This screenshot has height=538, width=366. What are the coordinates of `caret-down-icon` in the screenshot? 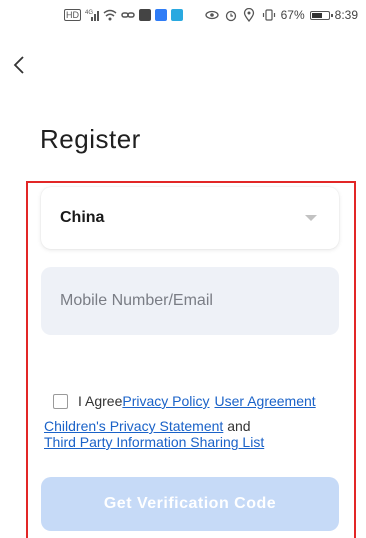 It's located at (311, 218).